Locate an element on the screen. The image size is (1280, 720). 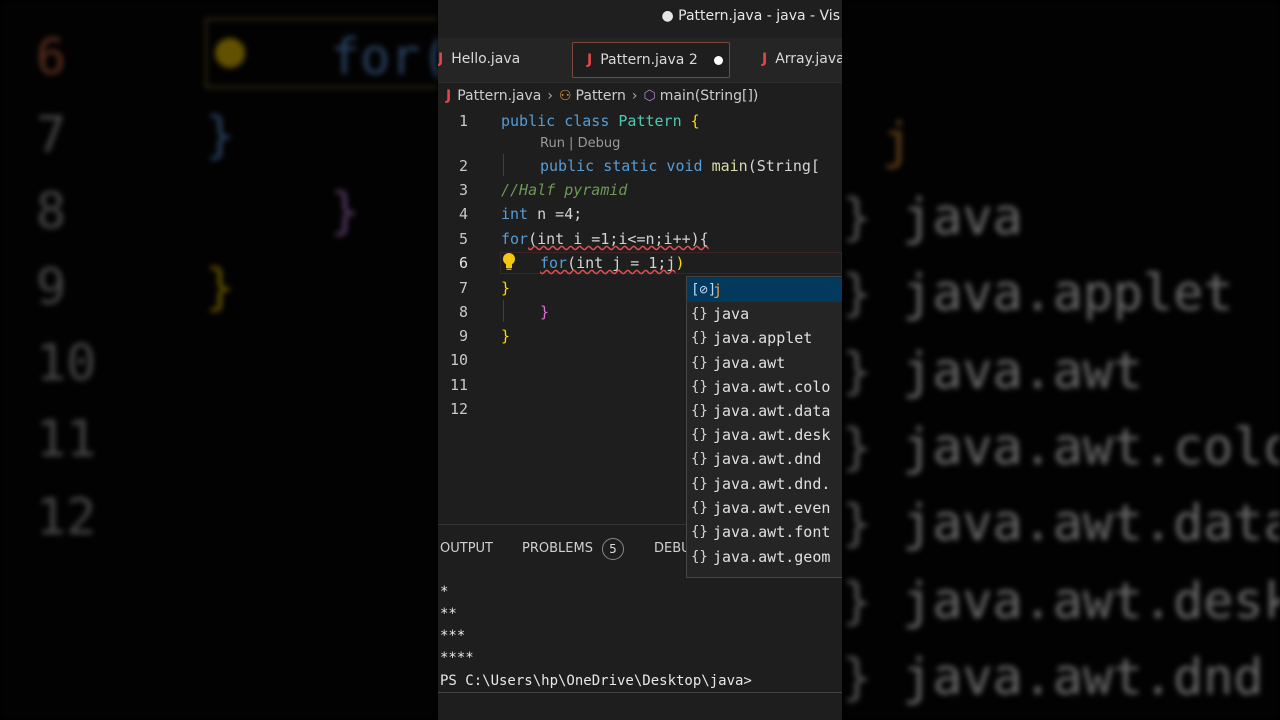
code-line-4: int n =4; is located at coordinates (542, 214).